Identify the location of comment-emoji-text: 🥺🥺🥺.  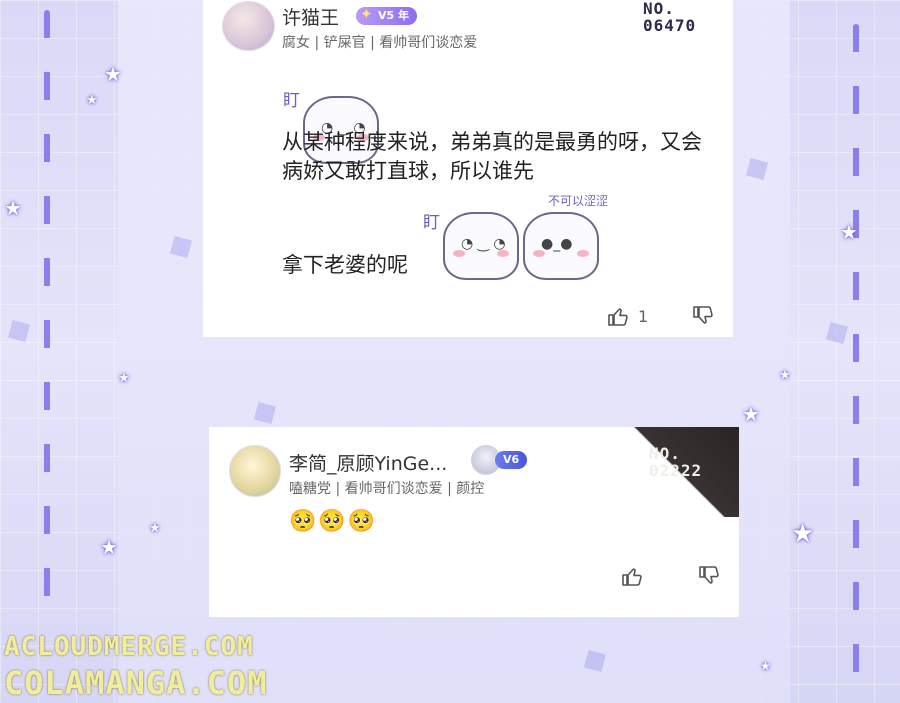
(333, 521).